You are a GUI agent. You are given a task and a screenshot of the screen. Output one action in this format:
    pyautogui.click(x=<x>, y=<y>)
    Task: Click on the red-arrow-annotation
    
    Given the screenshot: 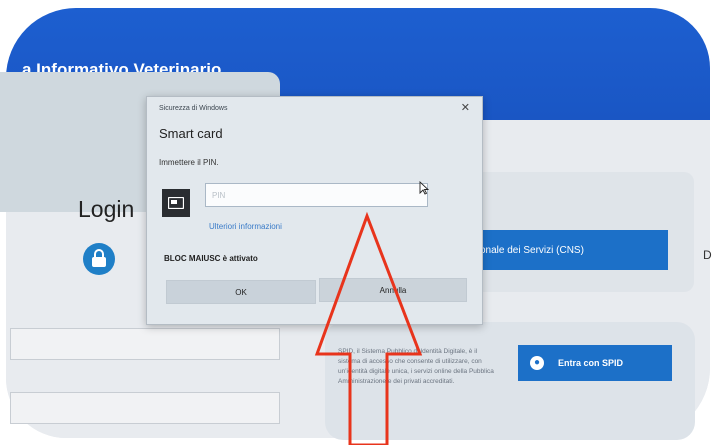 What is the action you would take?
    pyautogui.click(x=368, y=328)
    